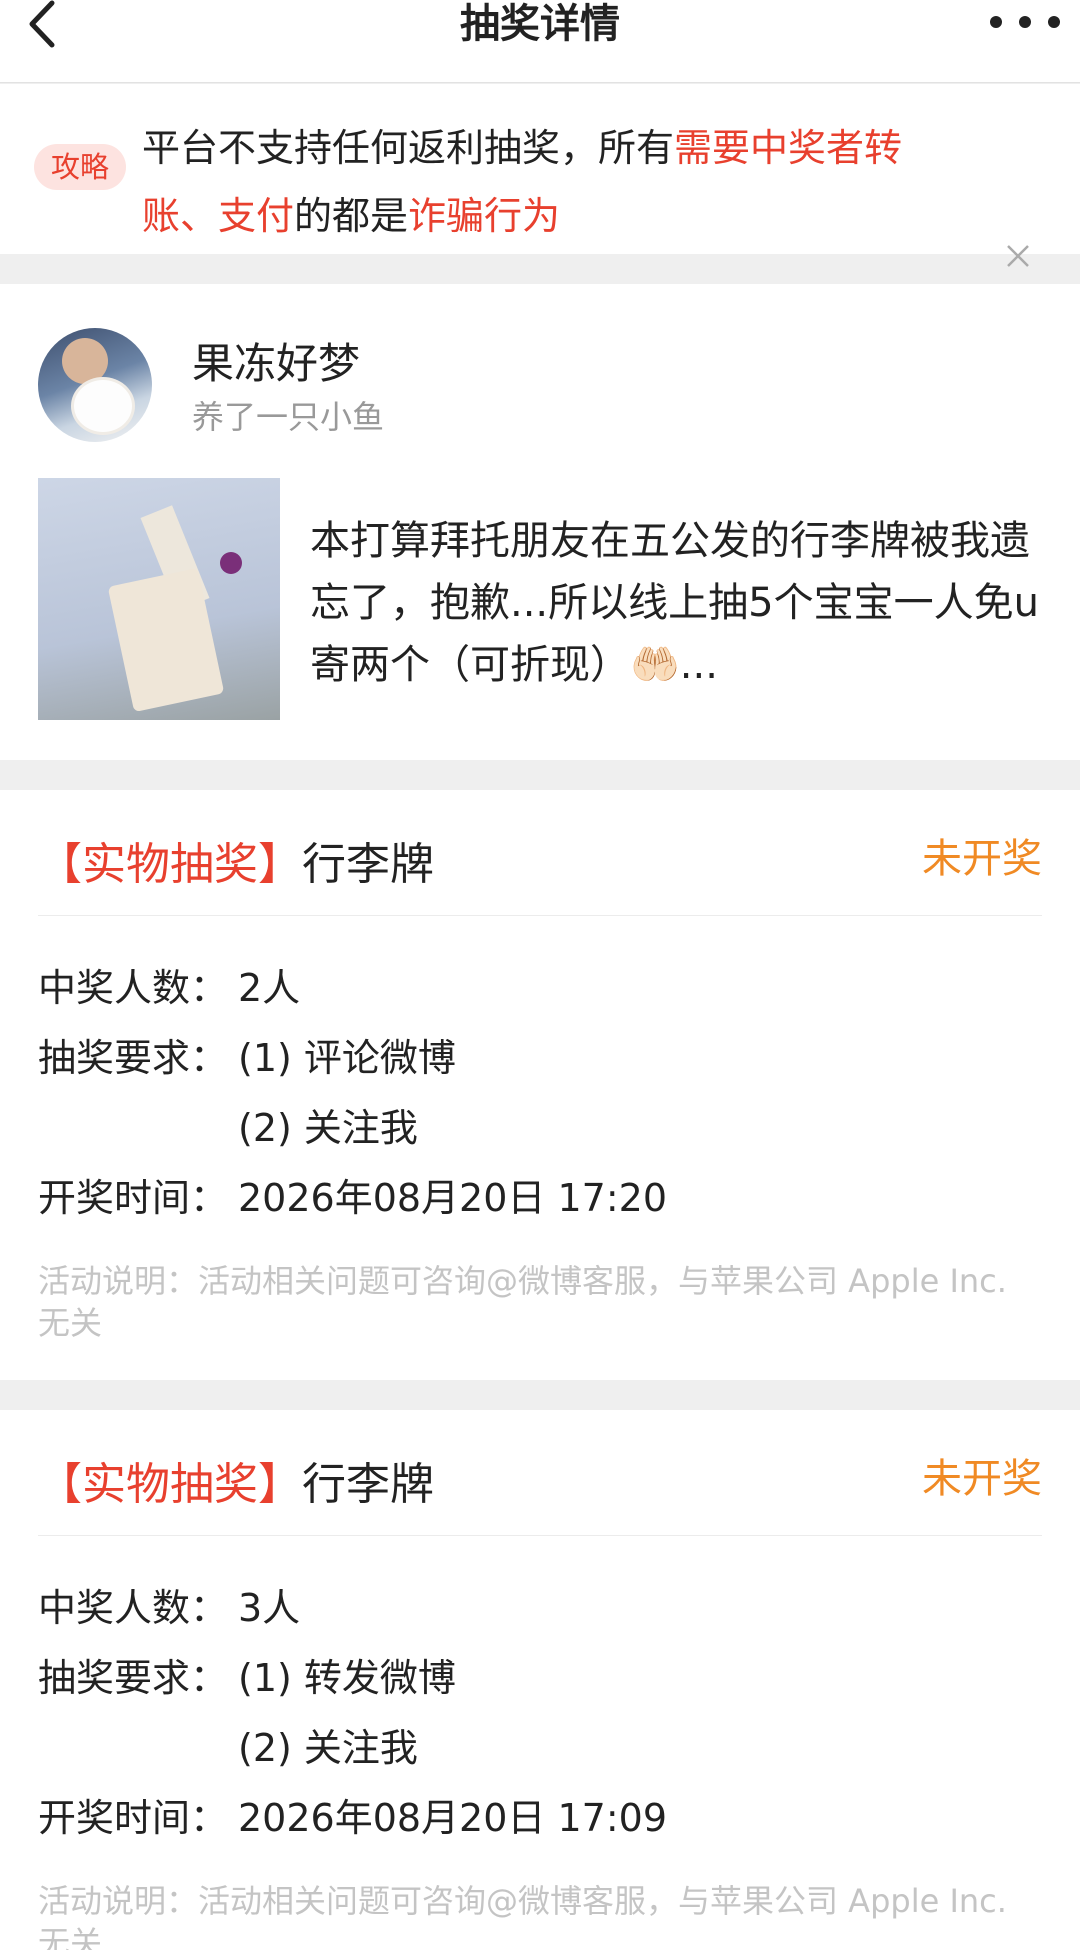  Describe the element at coordinates (159, 599) in the screenshot. I see `post-thumbnail` at that location.